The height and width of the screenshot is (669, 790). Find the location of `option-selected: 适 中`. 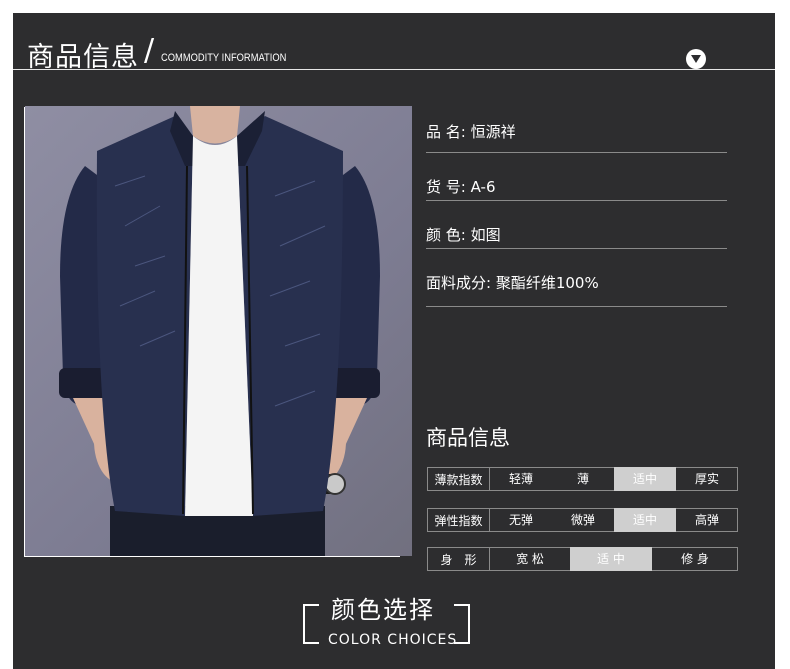

option-selected: 适 中 is located at coordinates (611, 559).